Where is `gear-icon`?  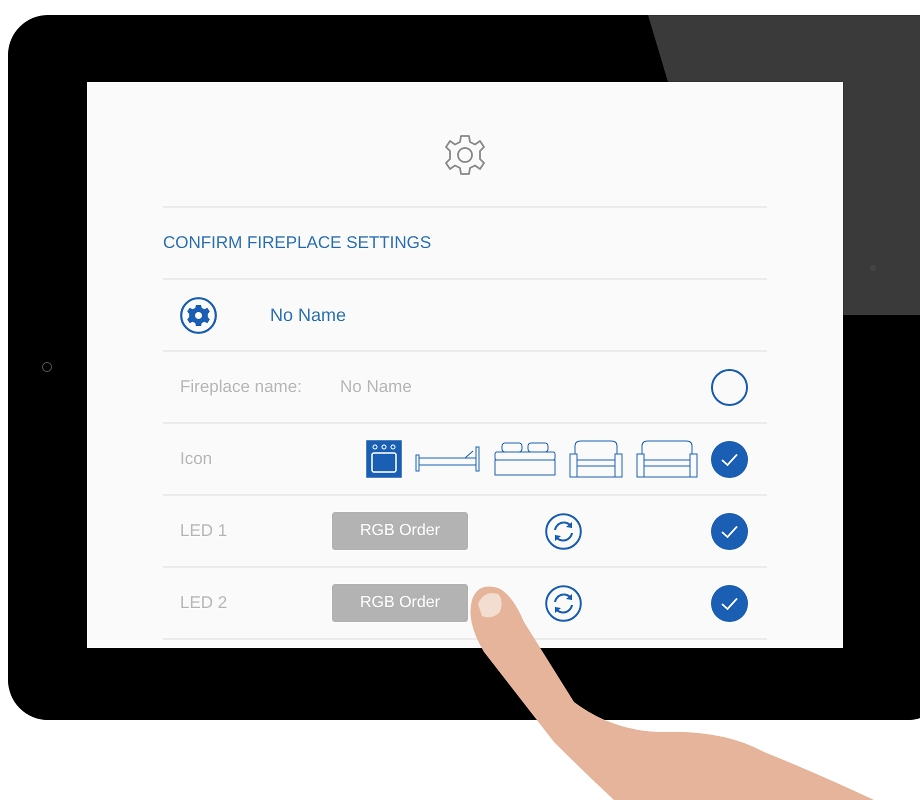
gear-icon is located at coordinates (198, 315).